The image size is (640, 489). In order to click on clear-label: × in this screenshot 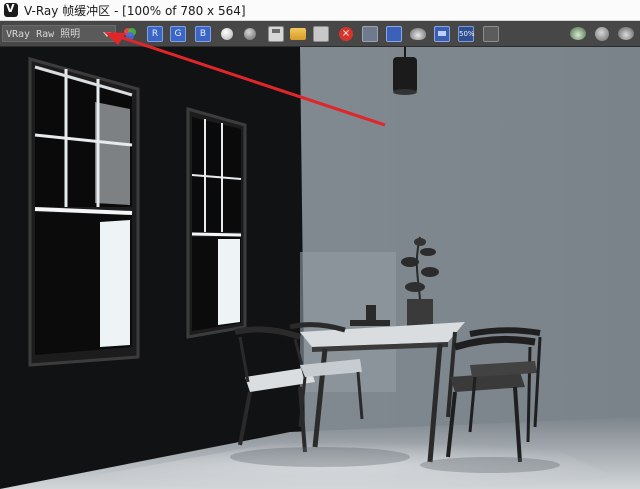, I will do `click(346, 33)`.